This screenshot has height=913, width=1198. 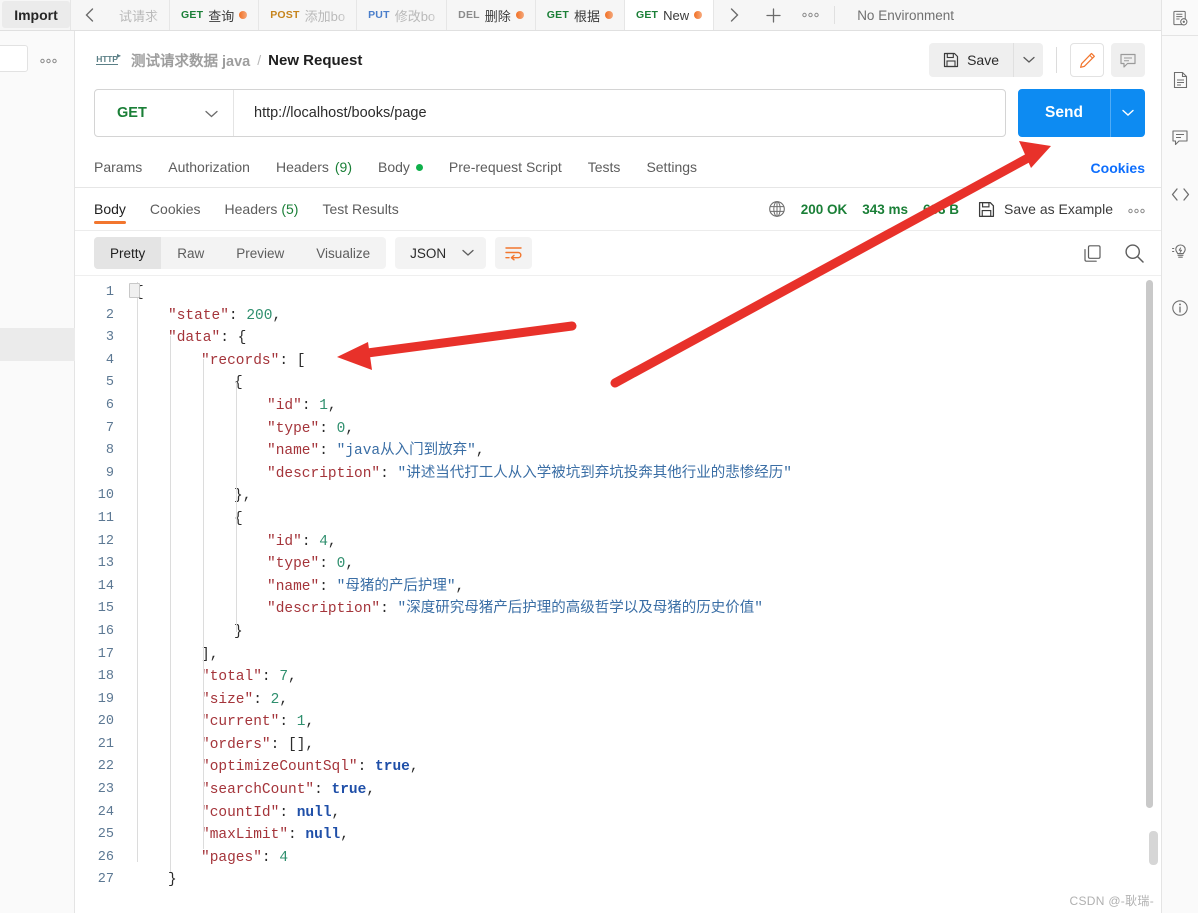 I want to click on toolbar-divider, so click(x=835, y=15).